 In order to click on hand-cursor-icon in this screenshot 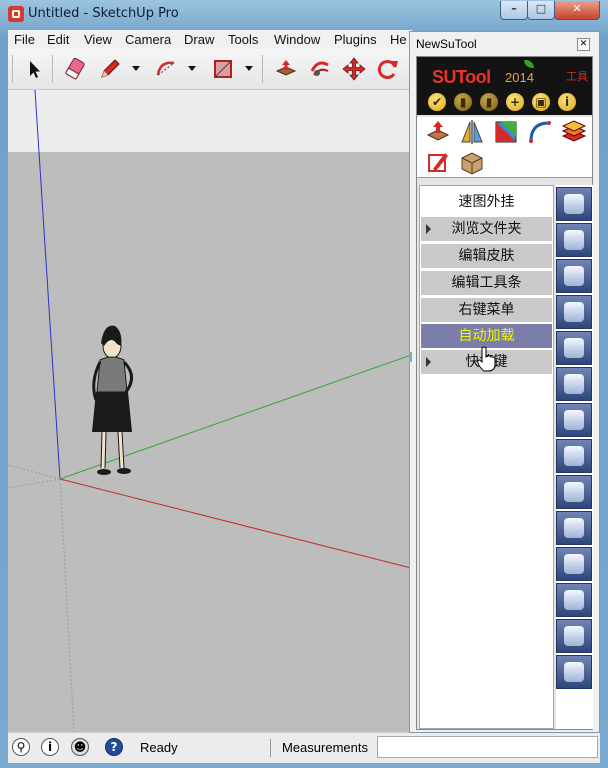, I will do `click(486, 359)`.